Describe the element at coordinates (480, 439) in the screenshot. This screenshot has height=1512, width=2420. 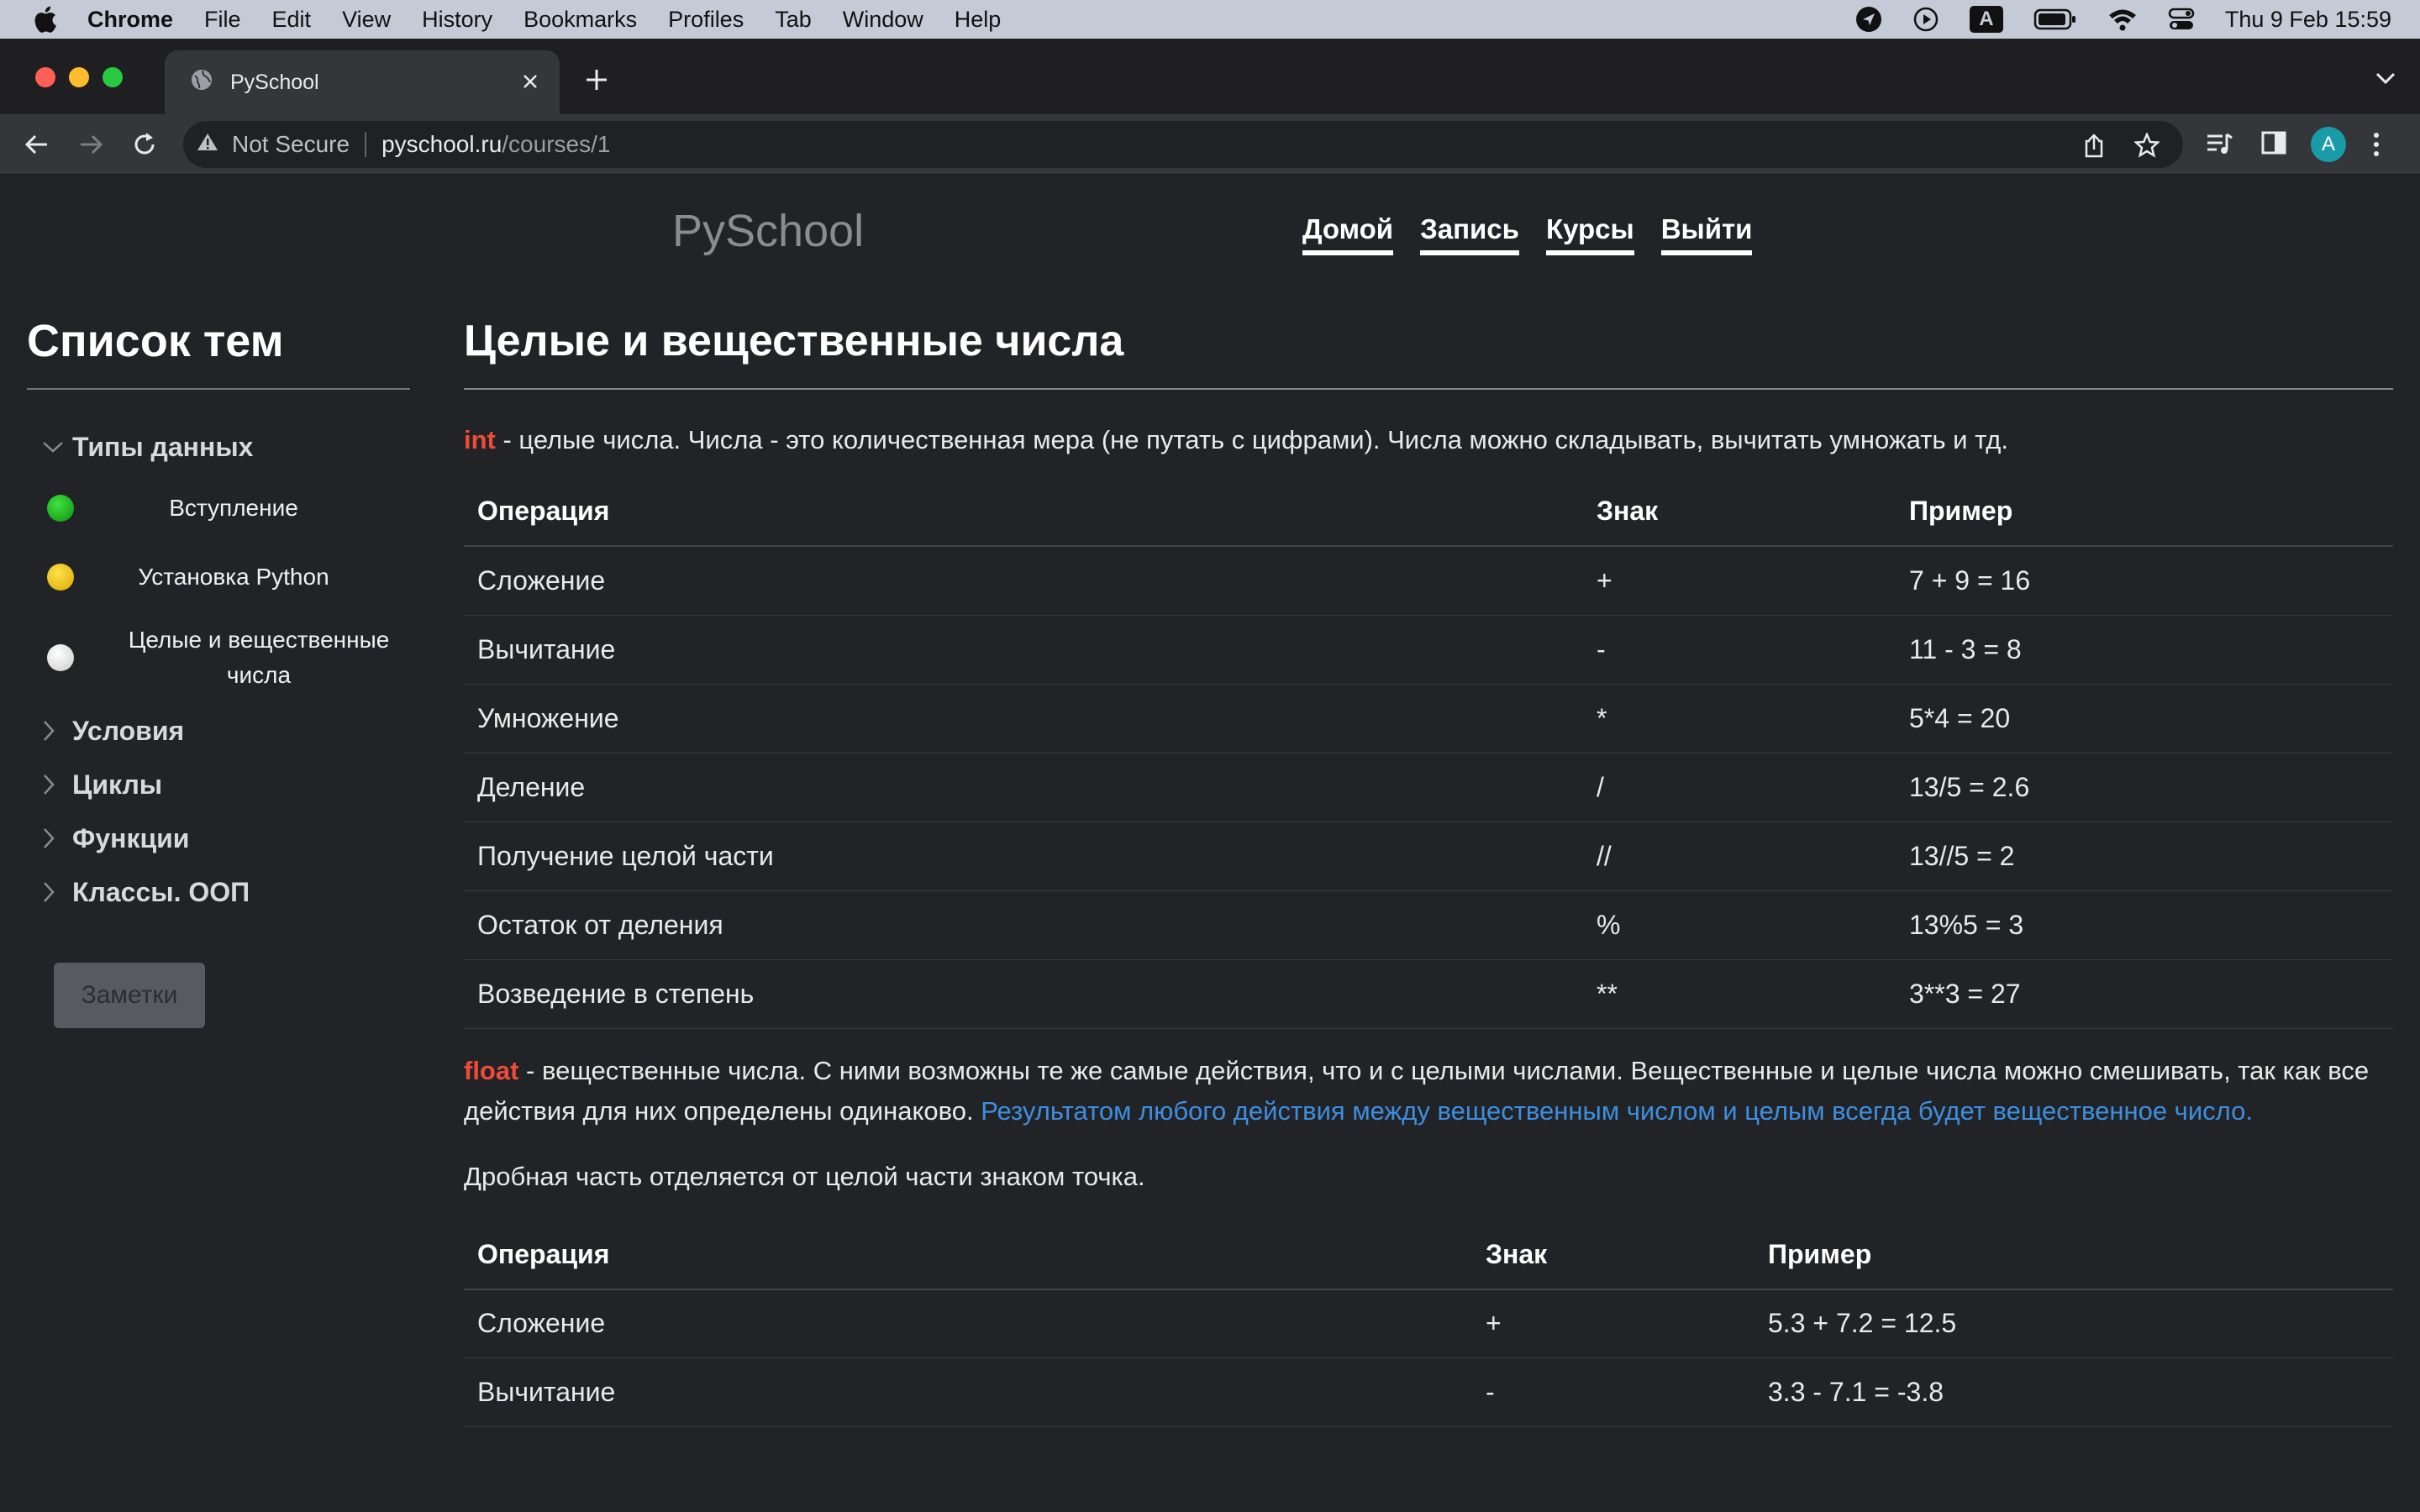
I see `int-keyword: int` at that location.